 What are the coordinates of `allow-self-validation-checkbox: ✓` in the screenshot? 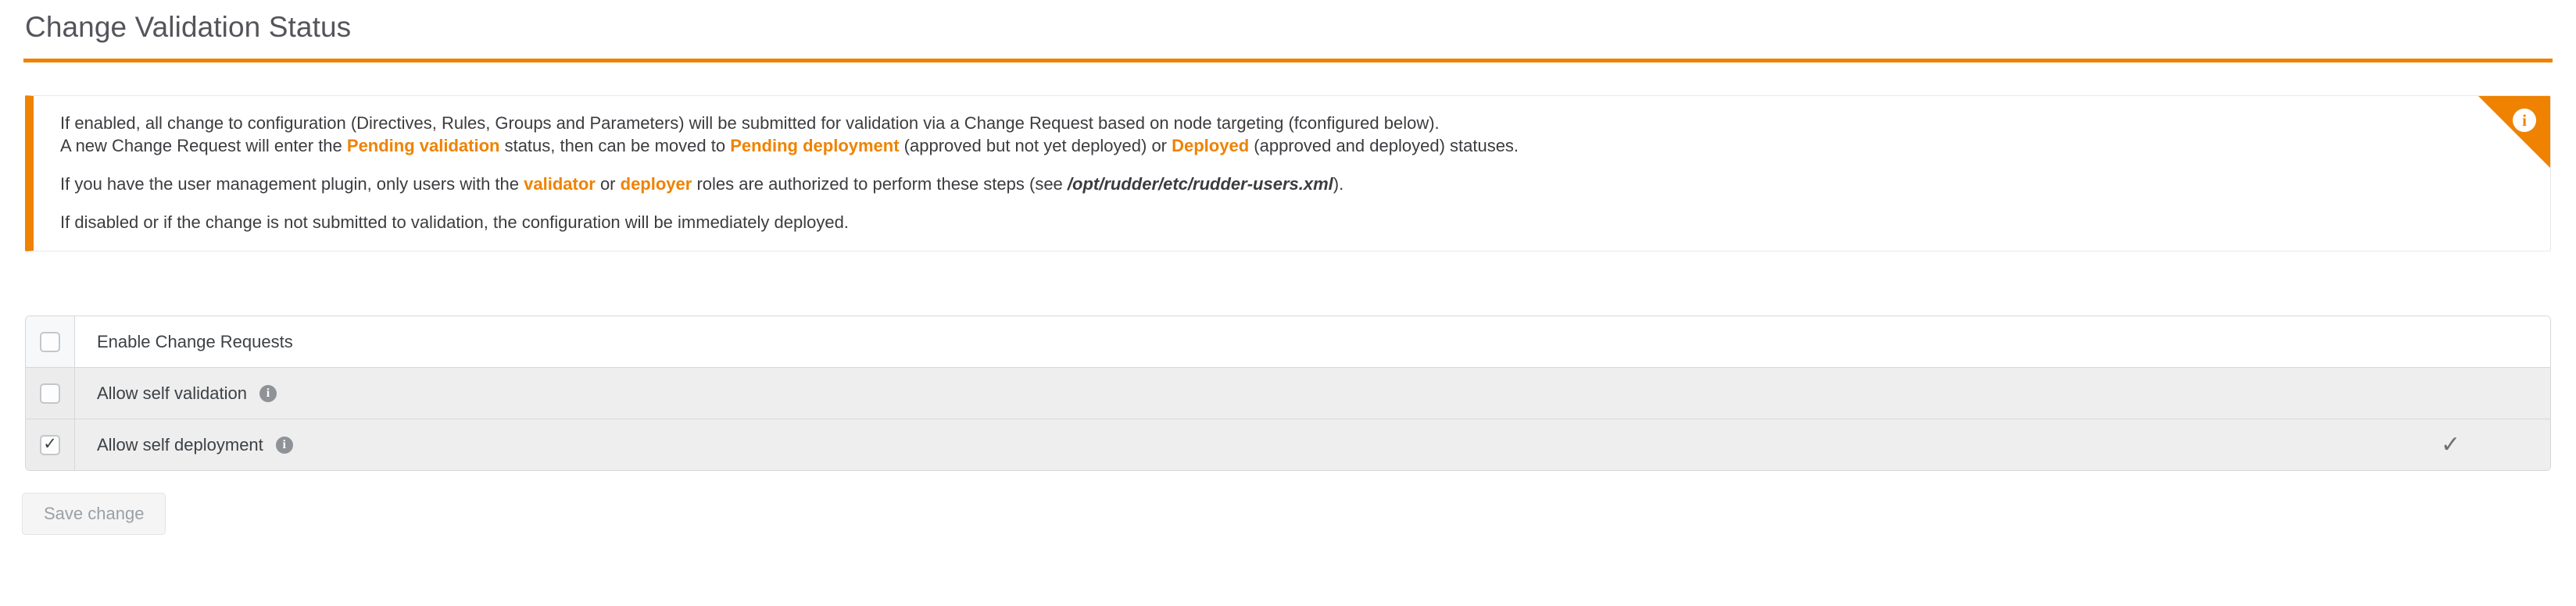 It's located at (50, 393).